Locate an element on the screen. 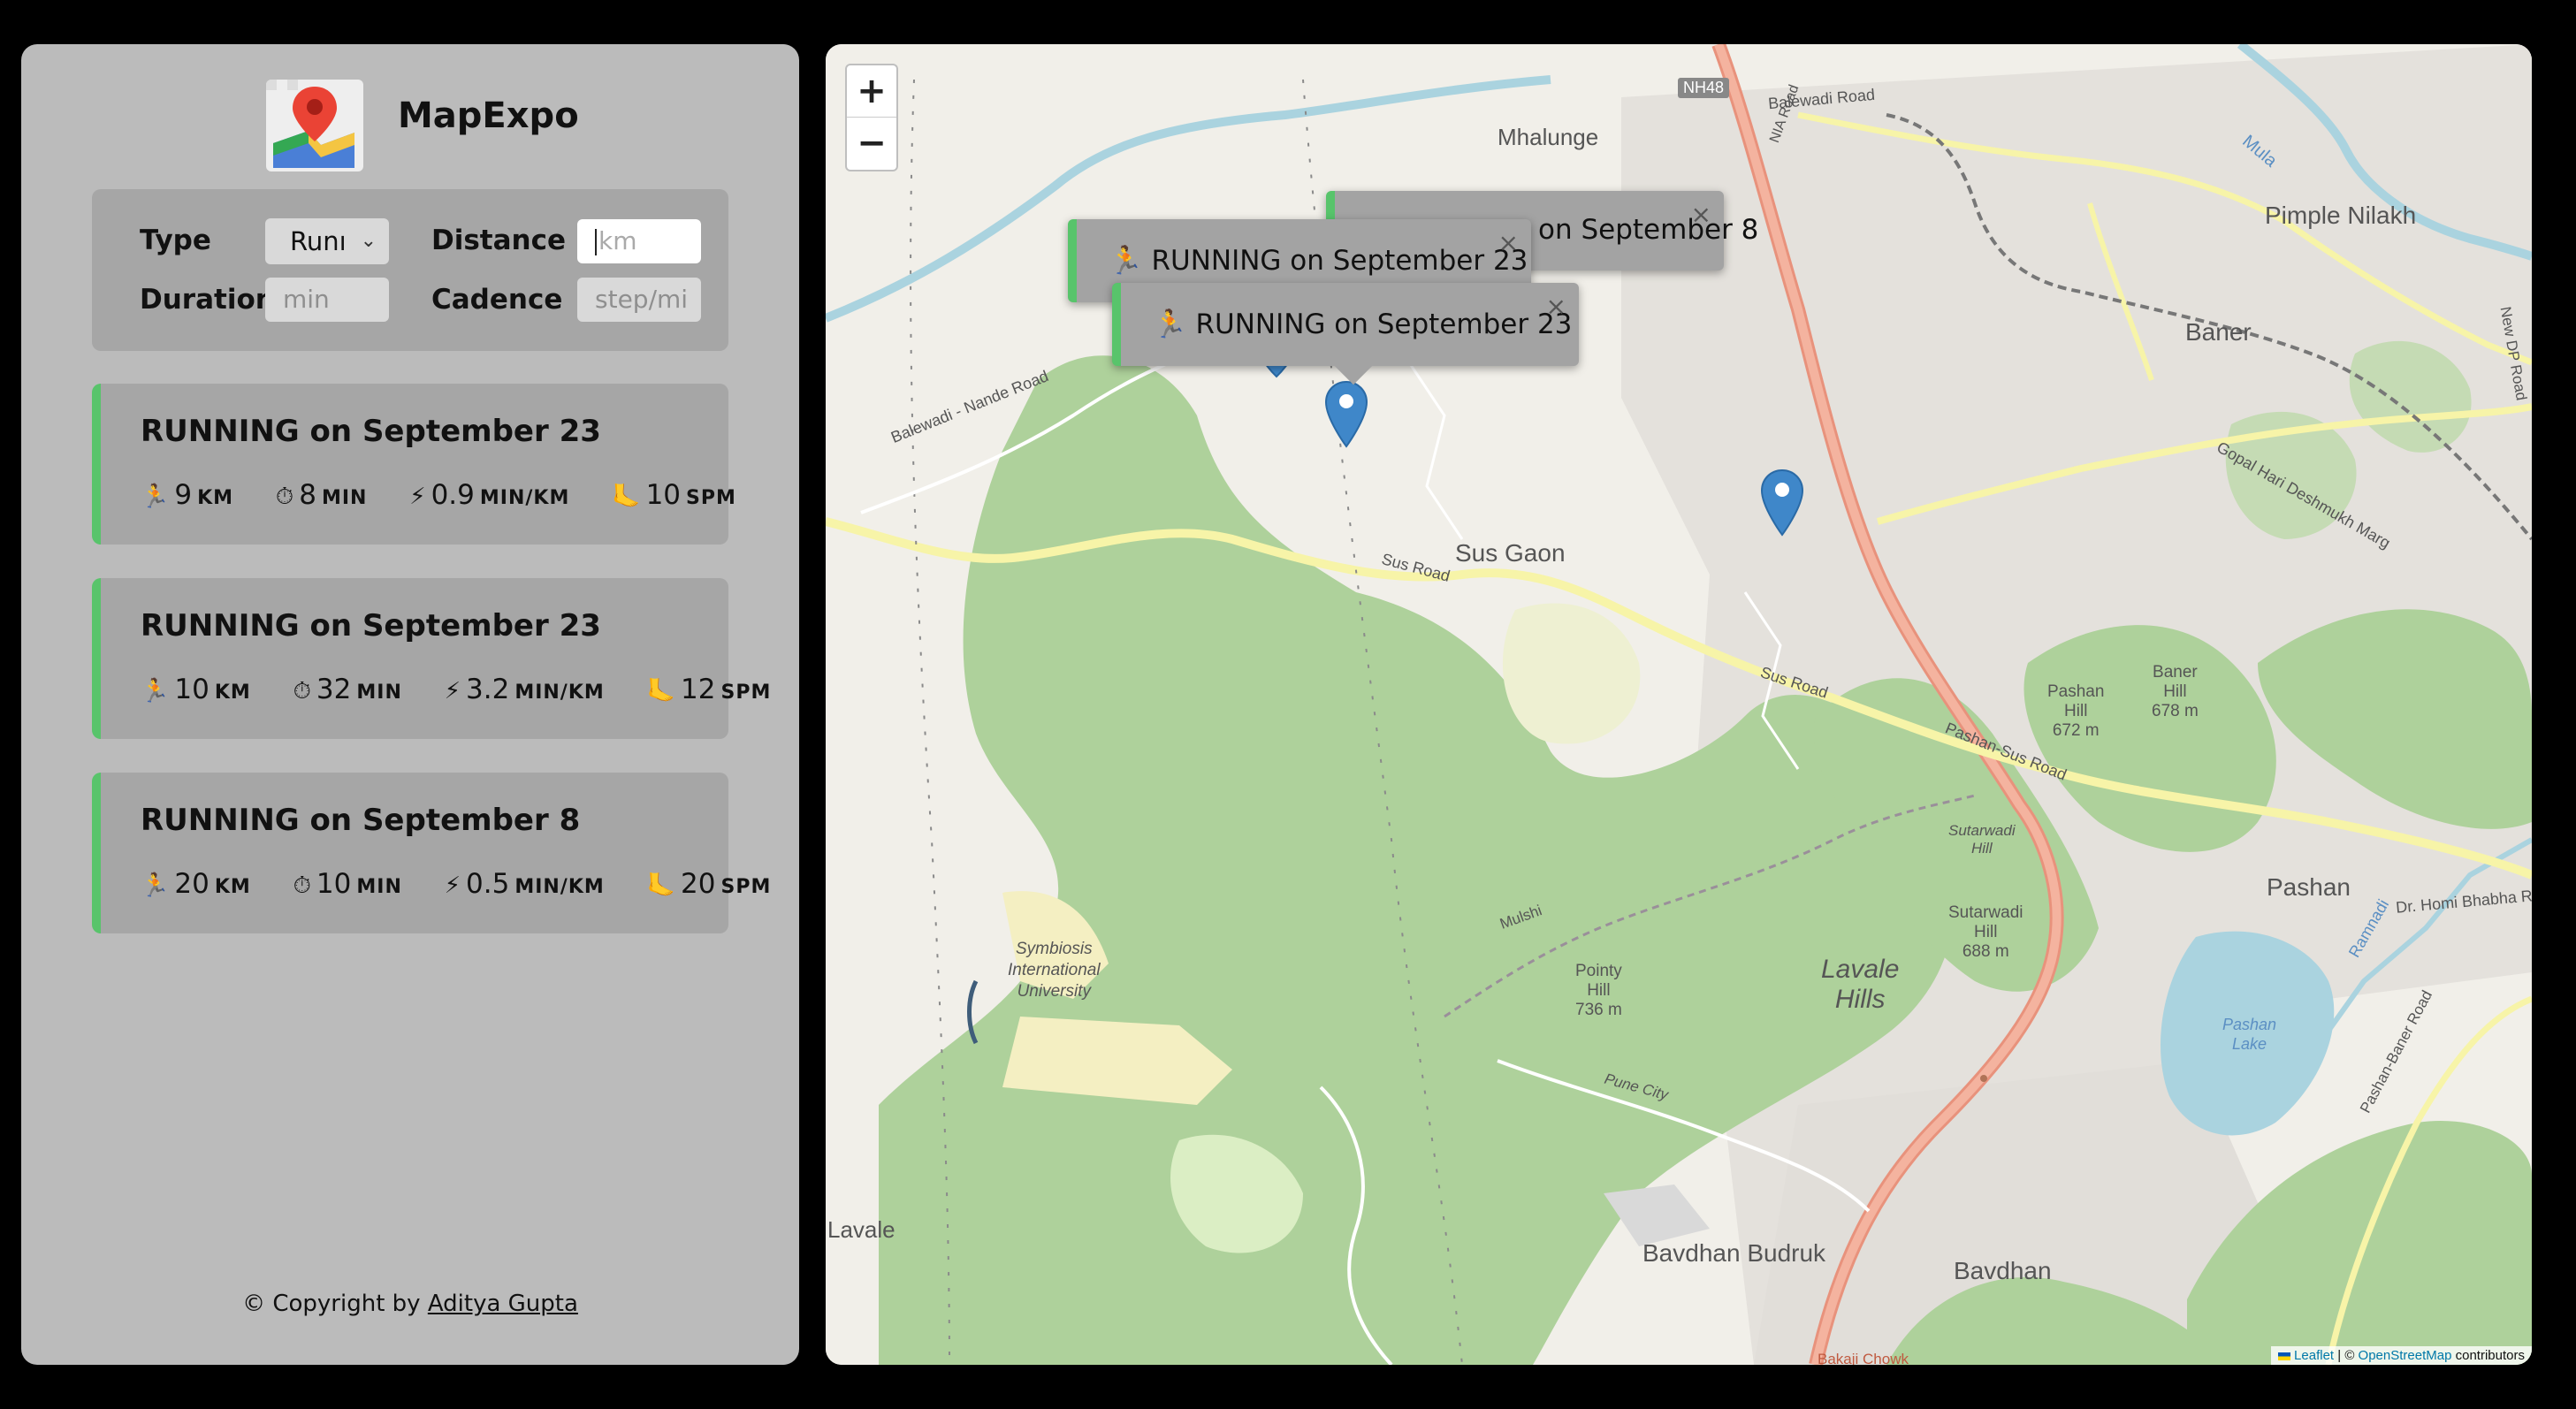 The height and width of the screenshot is (1409, 2576). cadence-input: step/mi is located at coordinates (639, 300).